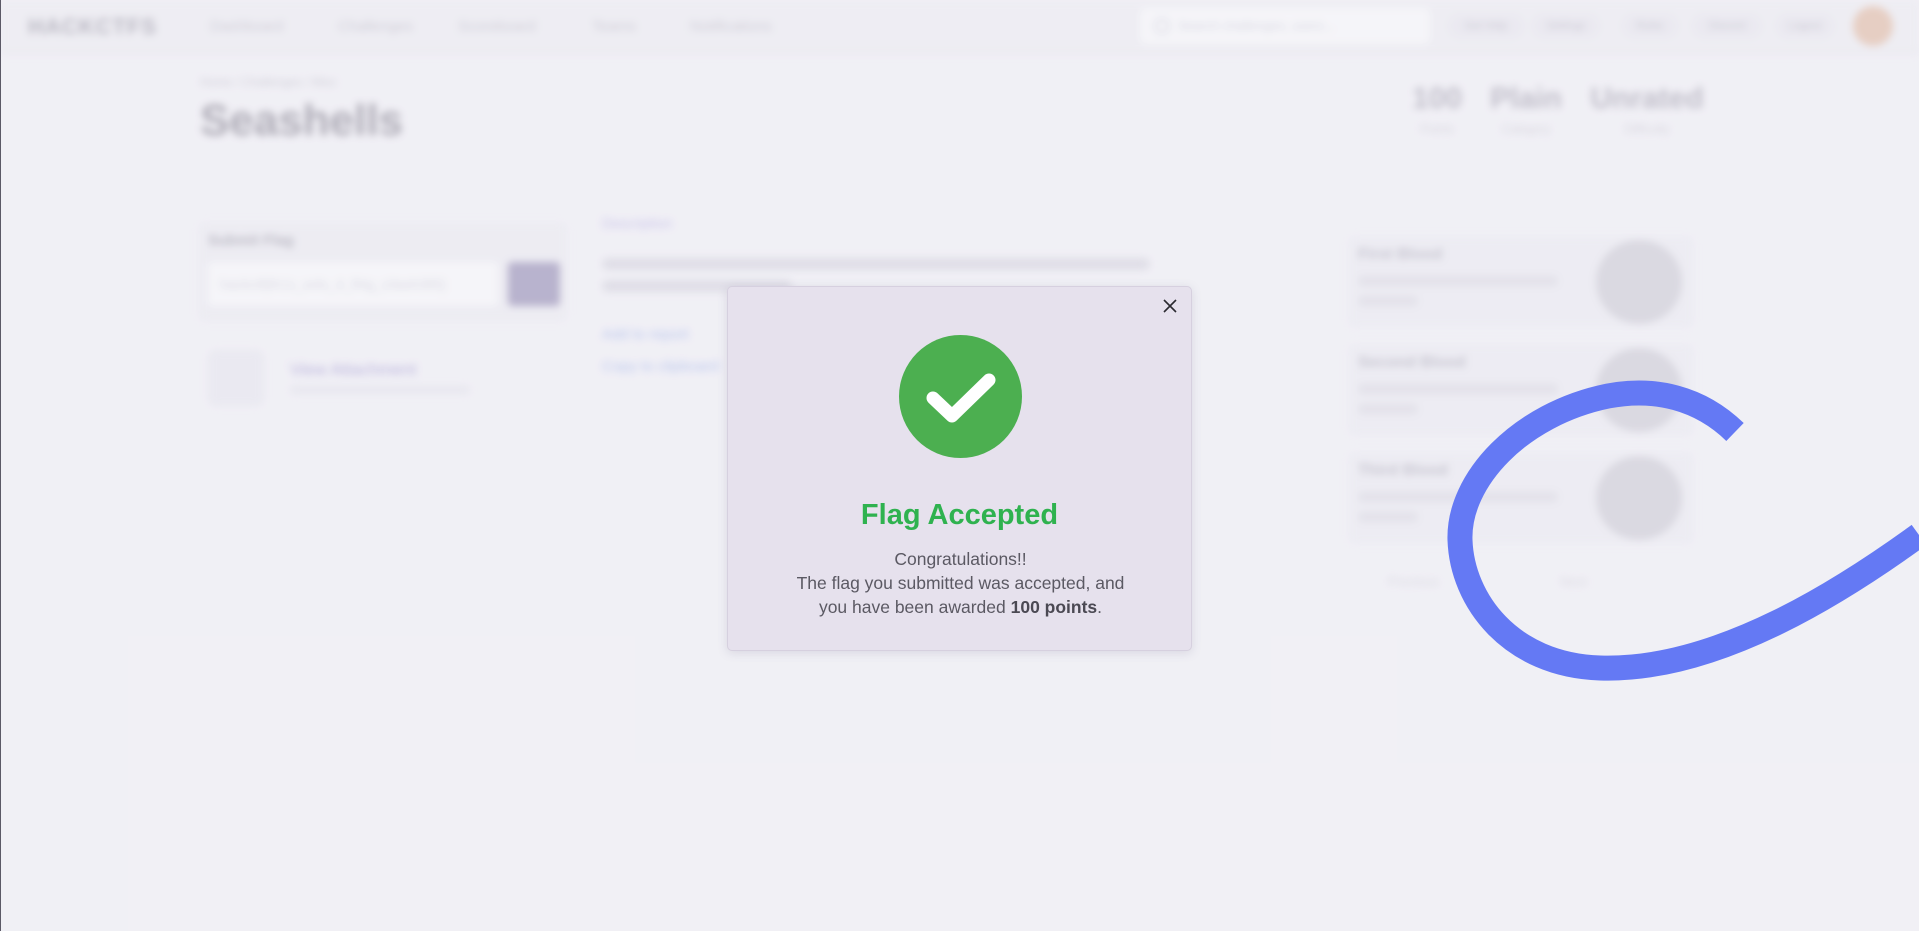 The image size is (1919, 931). Describe the element at coordinates (959, 515) in the screenshot. I see `dialog-title: Flag Accepted` at that location.